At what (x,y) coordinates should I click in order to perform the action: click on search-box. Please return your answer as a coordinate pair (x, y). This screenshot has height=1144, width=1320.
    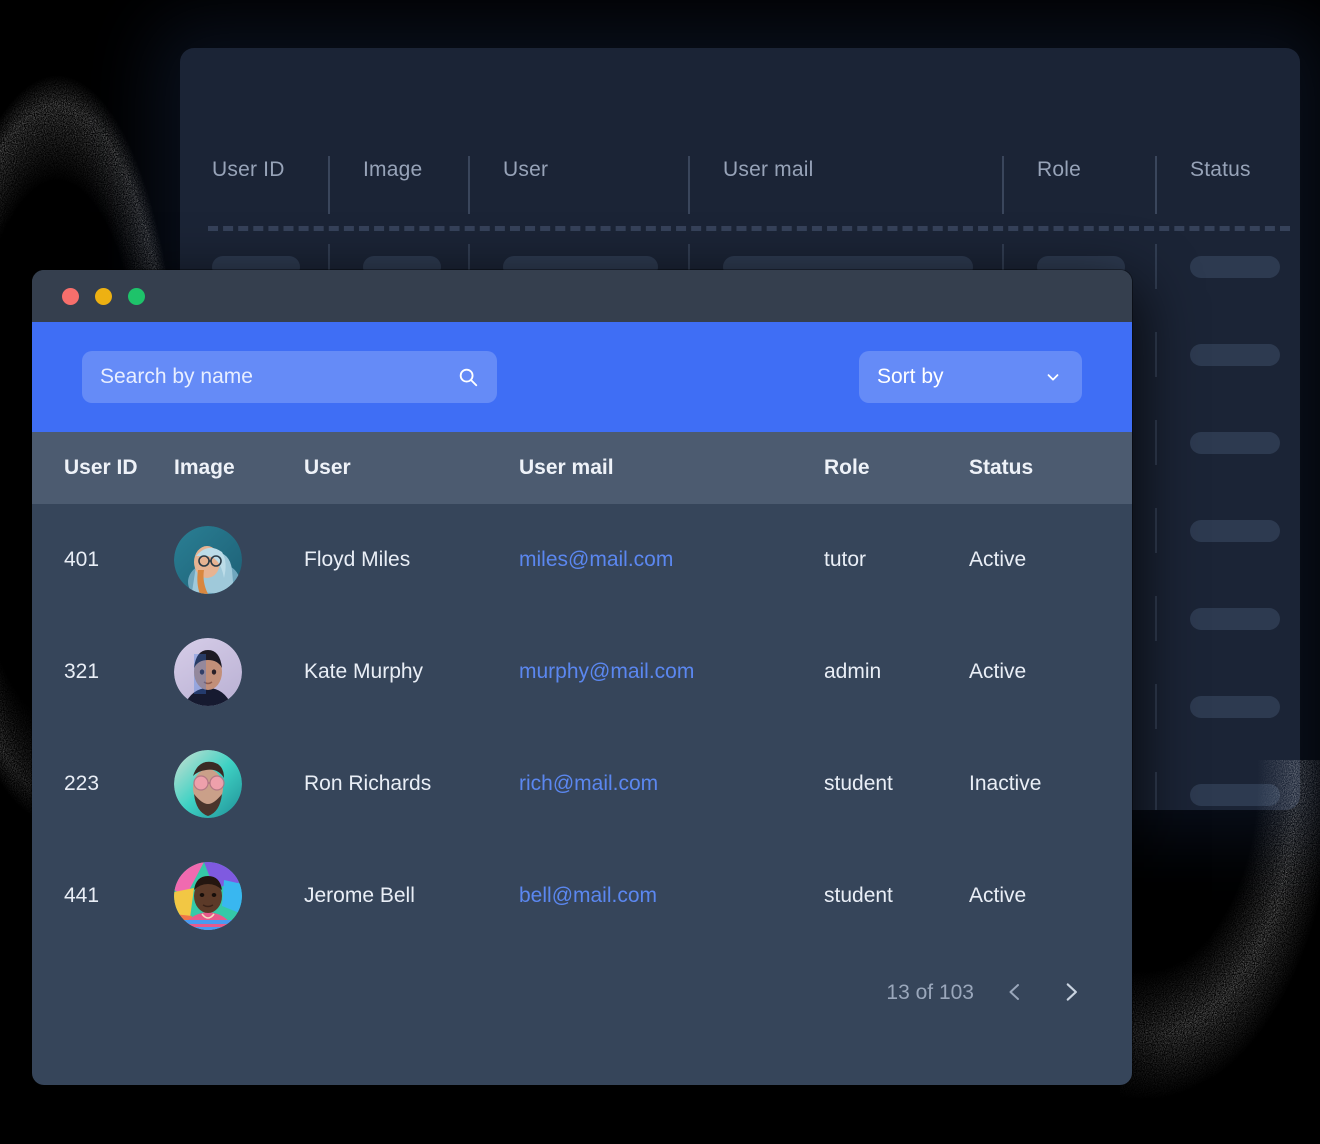
    Looking at the image, I should click on (289, 377).